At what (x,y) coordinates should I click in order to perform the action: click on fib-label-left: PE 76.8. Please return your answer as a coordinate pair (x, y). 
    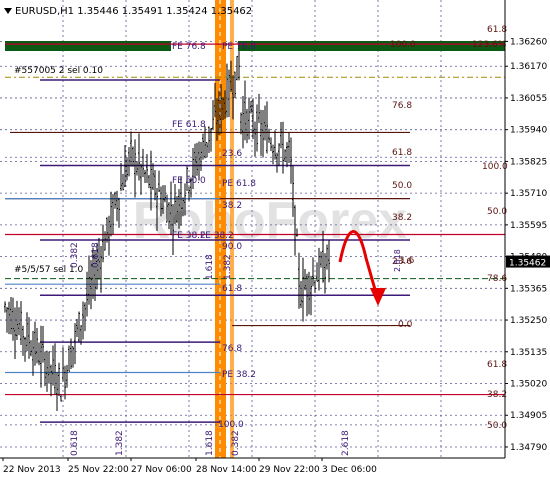
    Looking at the image, I should click on (239, 47).